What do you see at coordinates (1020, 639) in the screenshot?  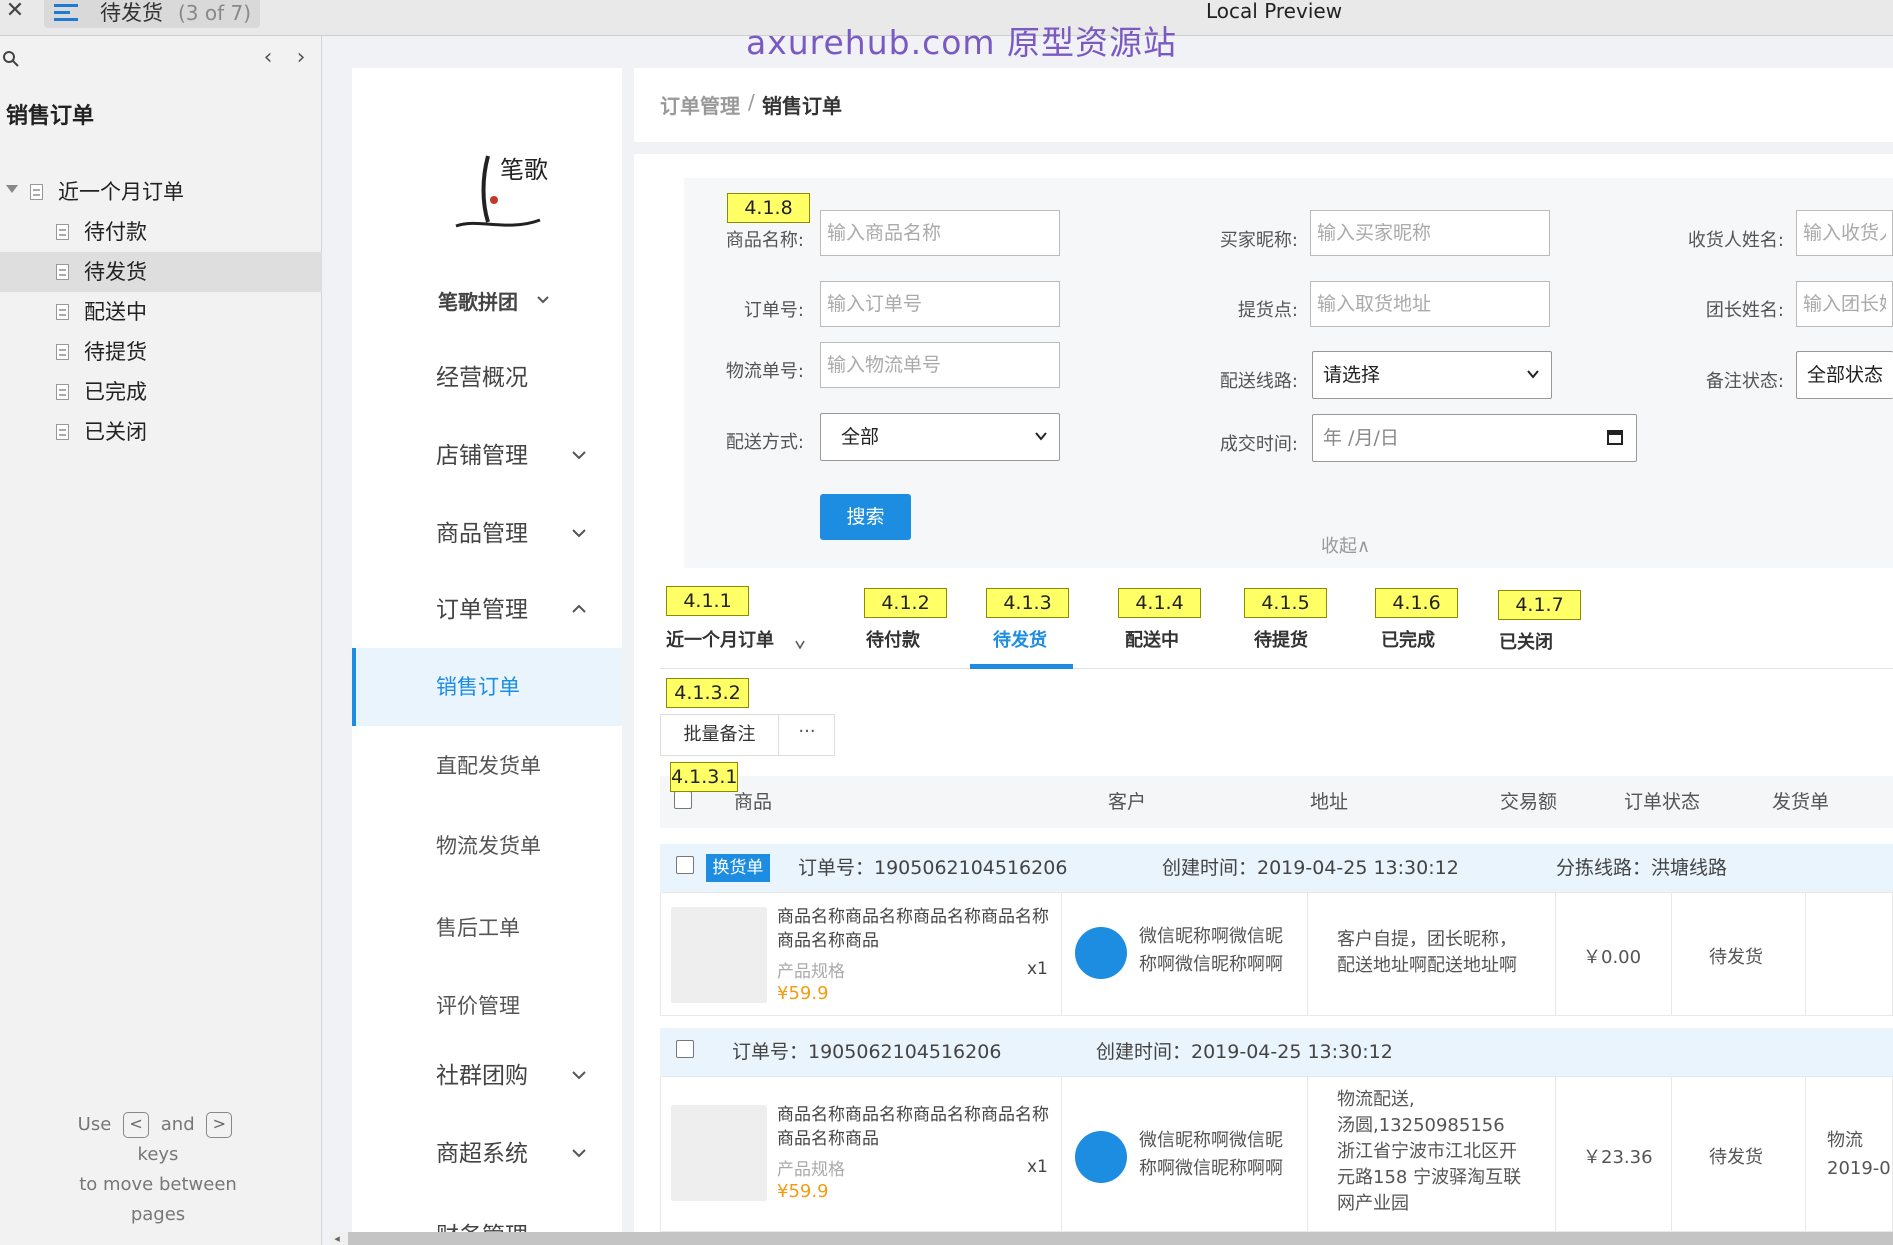 I see `tab-to-ship: 待发货` at bounding box center [1020, 639].